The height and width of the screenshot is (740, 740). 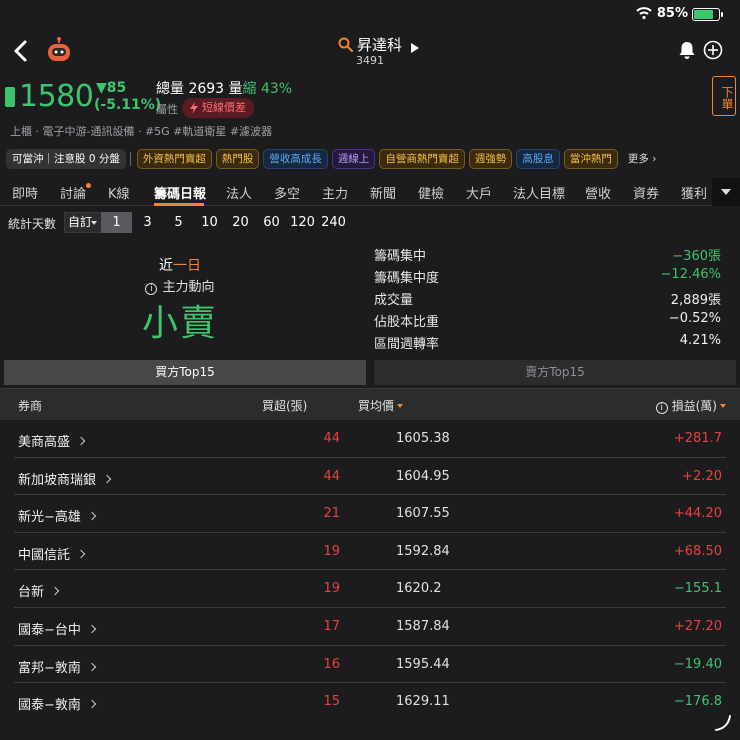 I want to click on tag-chip: 週線上, so click(x=353, y=159).